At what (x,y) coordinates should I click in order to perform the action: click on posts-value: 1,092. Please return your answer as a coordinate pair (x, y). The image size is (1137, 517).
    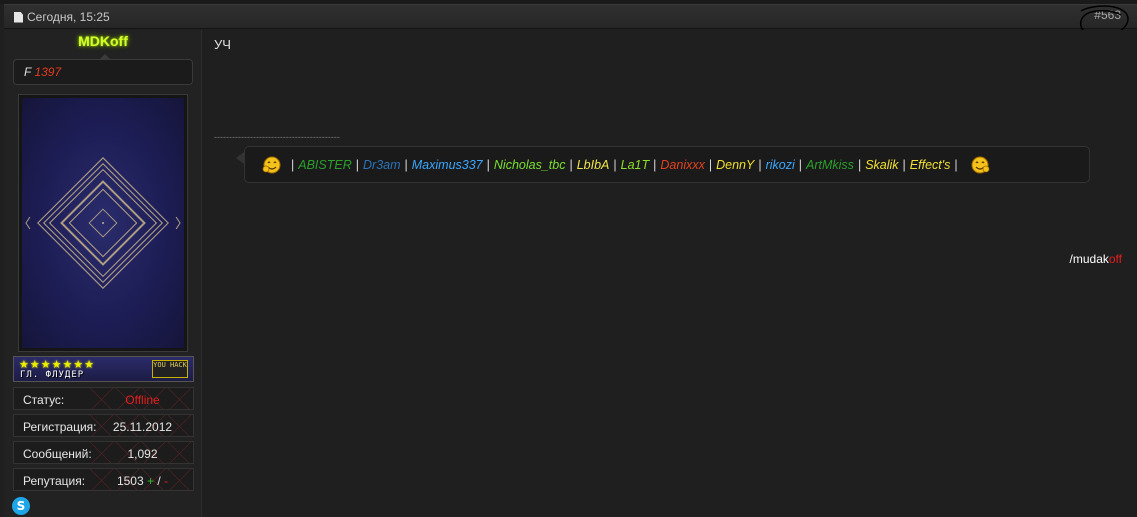
    Looking at the image, I should click on (142, 454).